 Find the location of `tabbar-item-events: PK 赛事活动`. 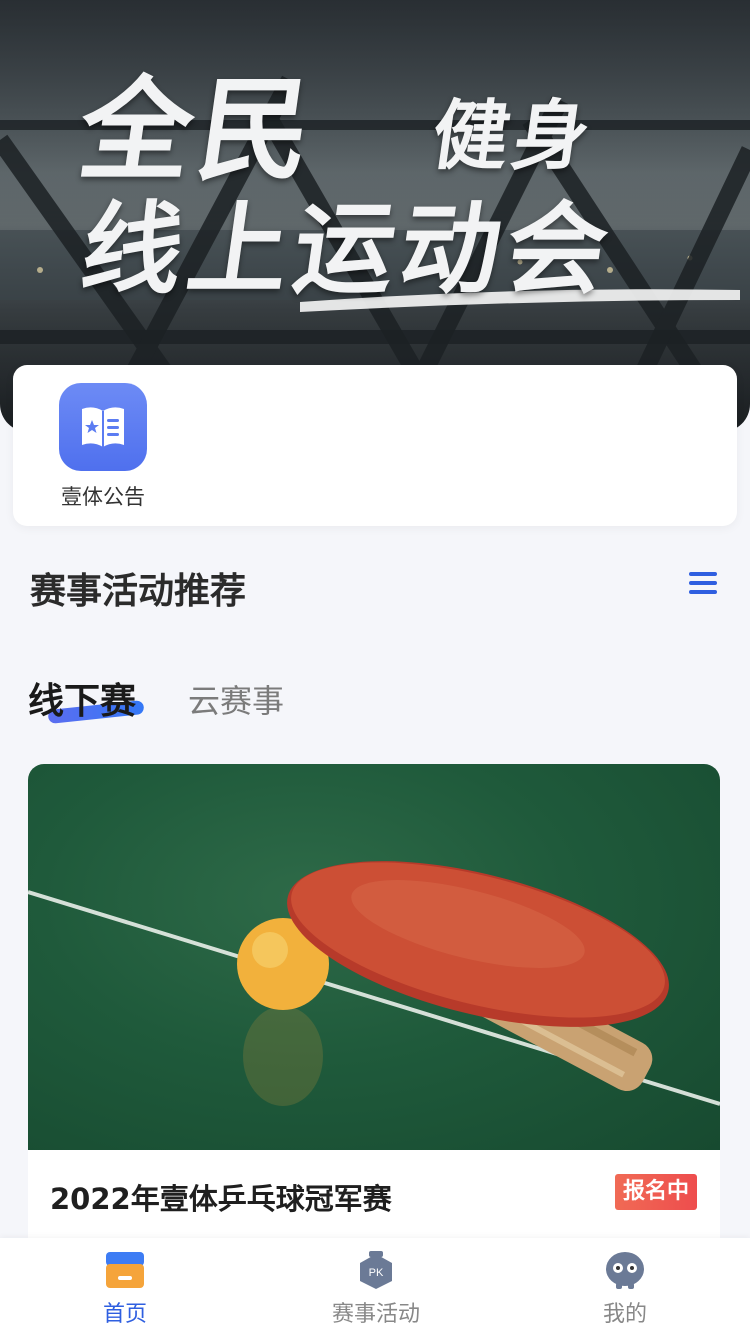

tabbar-item-events: PK 赛事活动 is located at coordinates (376, 1289).